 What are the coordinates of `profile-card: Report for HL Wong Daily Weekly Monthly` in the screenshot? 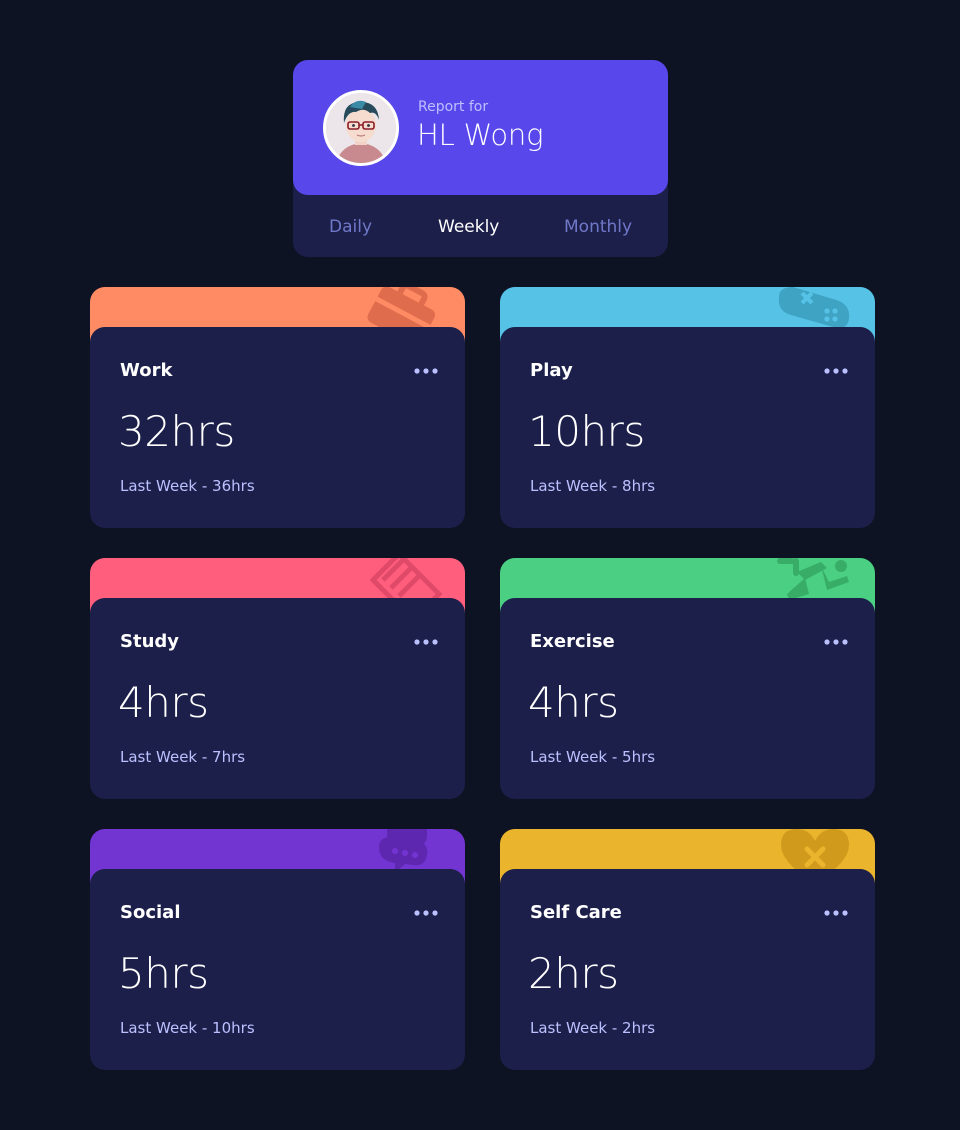 It's located at (480, 158).